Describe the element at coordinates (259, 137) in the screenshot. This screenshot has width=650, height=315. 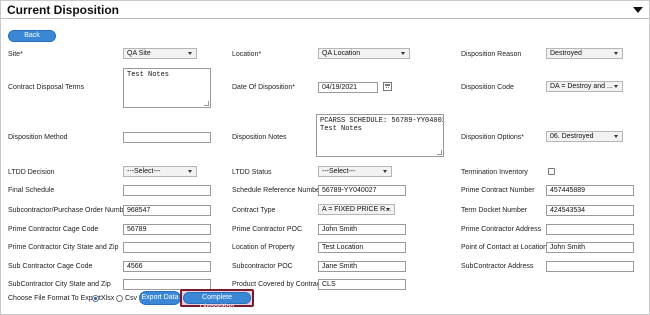
I see `disposition-notes-label: Disposition Notes` at that location.